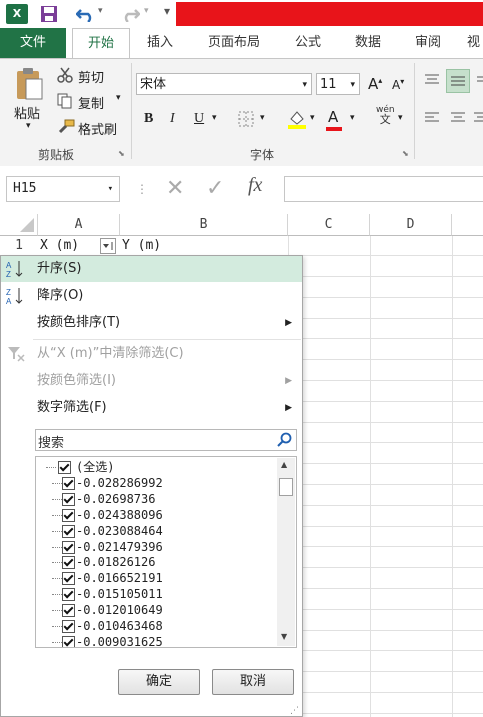  What do you see at coordinates (119, 546) in the screenshot?
I see `filter-item-label: -0.021479396` at bounding box center [119, 546].